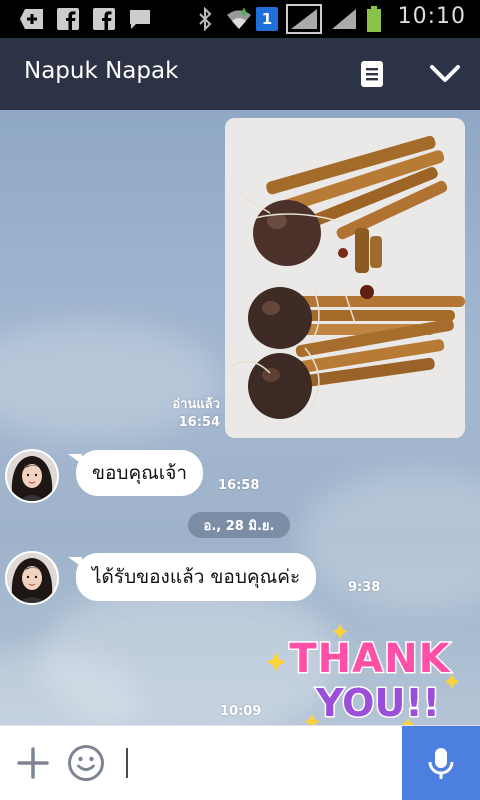 This screenshot has width=480, height=800. I want to click on message-bubble: ได้รับของแล้ว ขอบคุณค่ะ, so click(192, 577).